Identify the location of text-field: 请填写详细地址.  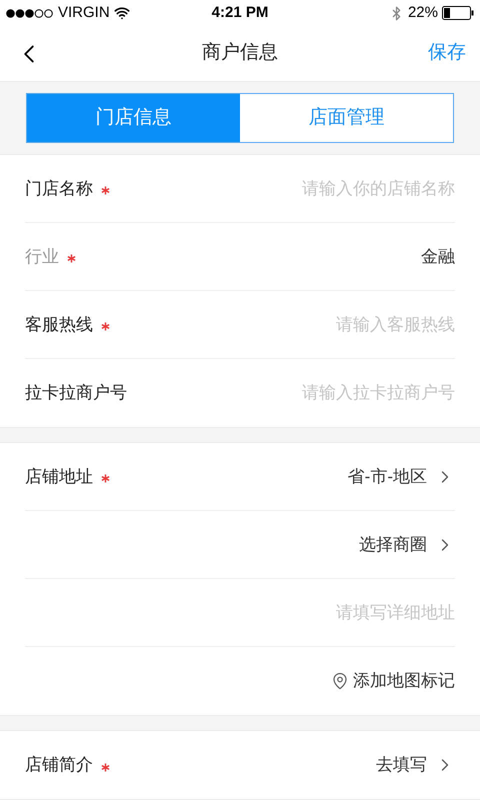
(246, 613).